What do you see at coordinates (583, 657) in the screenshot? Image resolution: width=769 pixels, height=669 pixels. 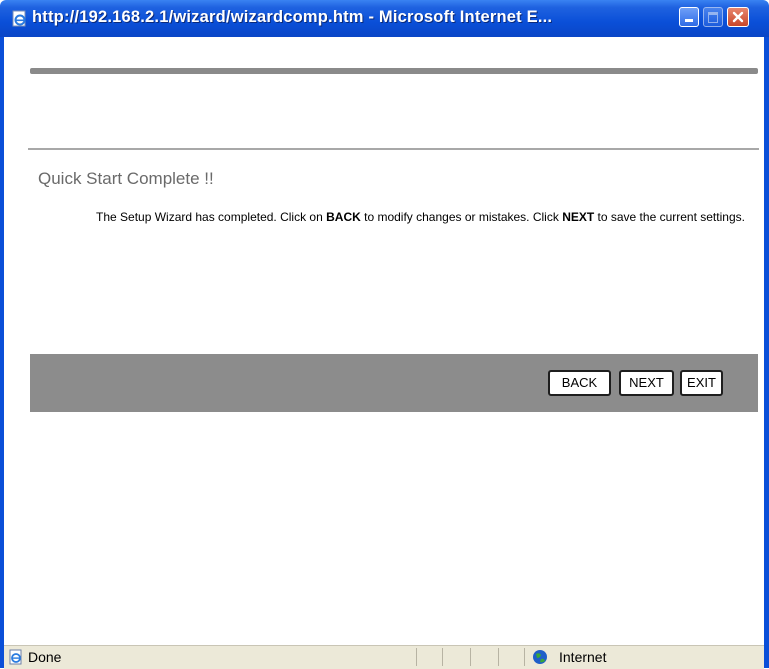 I see `security-zone-text: Internet` at bounding box center [583, 657].